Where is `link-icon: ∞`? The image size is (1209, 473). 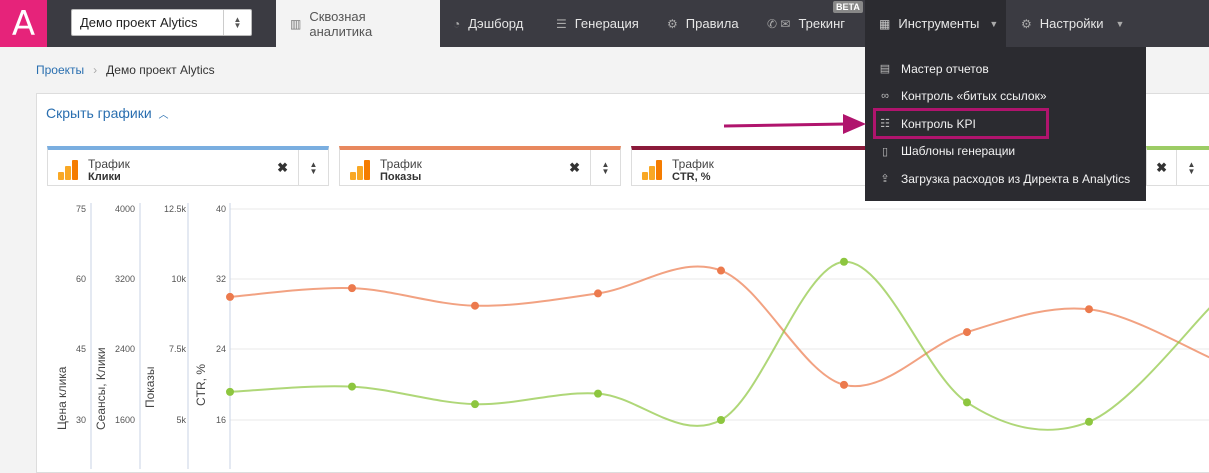
link-icon: ∞ is located at coordinates (885, 96).